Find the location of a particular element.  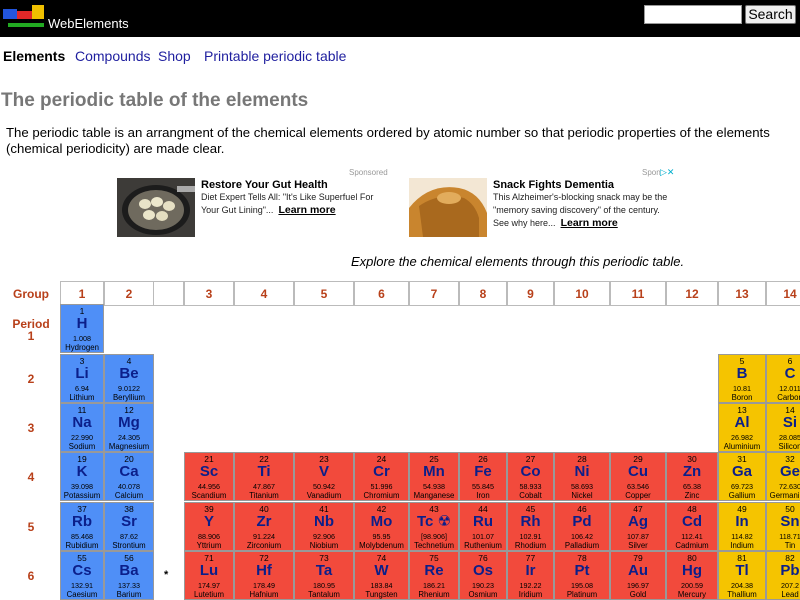

learn-more-link: Learn more is located at coordinates (306, 210).